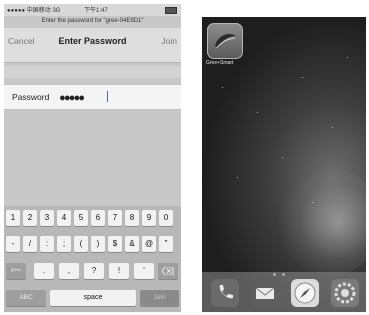 Image resolution: width=369 pixels, height=315 pixels. What do you see at coordinates (149, 244) in the screenshot?
I see `key-at: @` at bounding box center [149, 244].